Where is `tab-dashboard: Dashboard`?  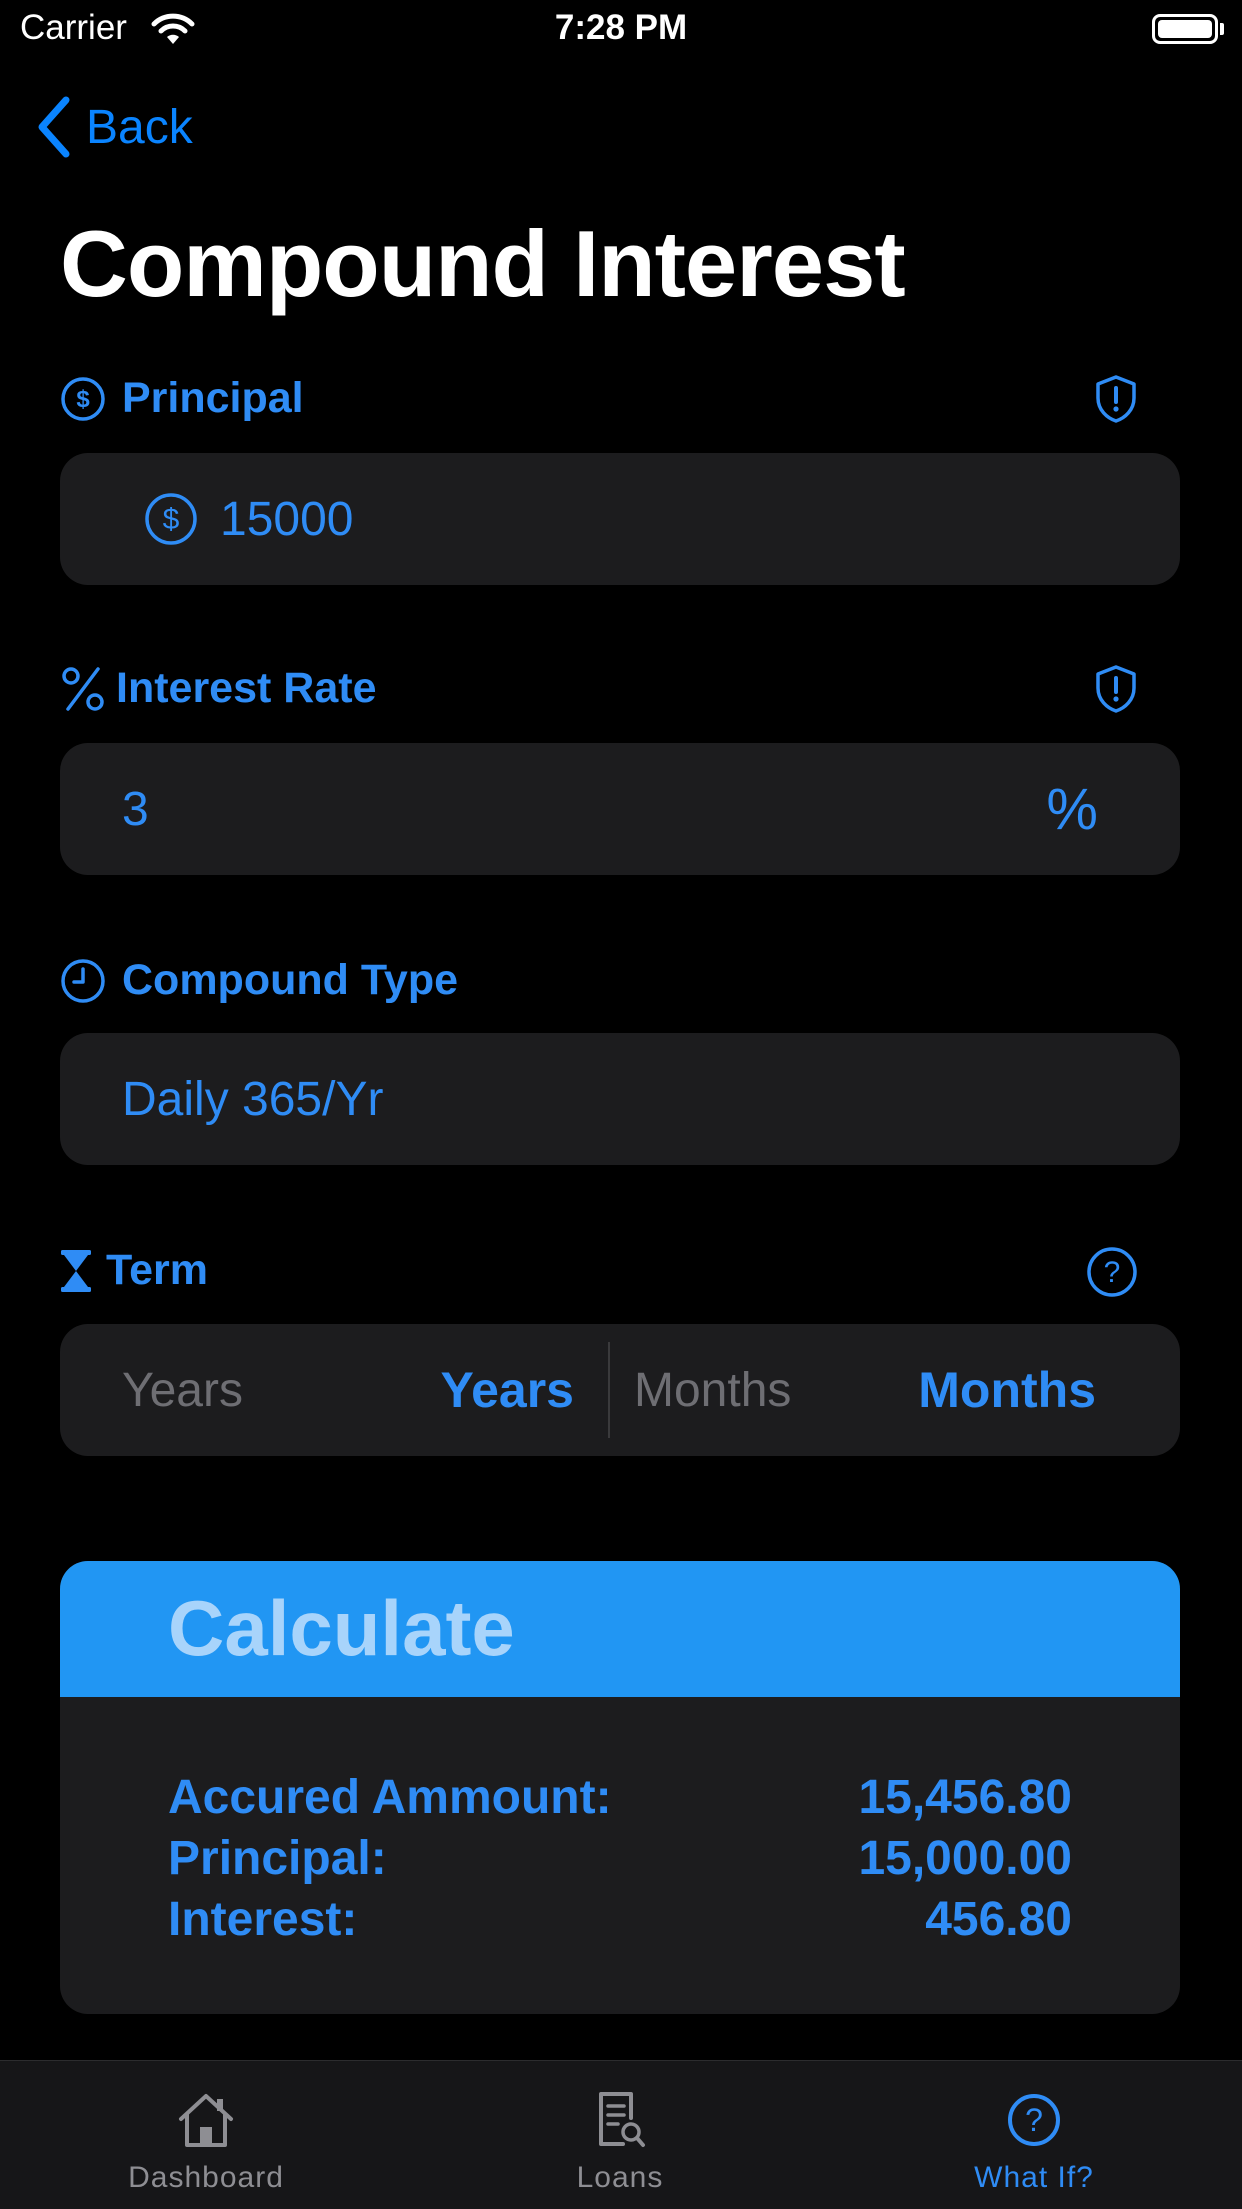
tab-dashboard: Dashboard is located at coordinates (206, 2135).